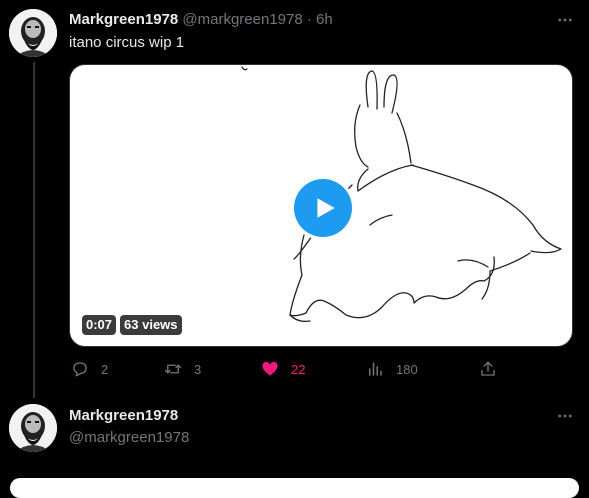  I want to click on reply-button: 2, so click(89, 369).